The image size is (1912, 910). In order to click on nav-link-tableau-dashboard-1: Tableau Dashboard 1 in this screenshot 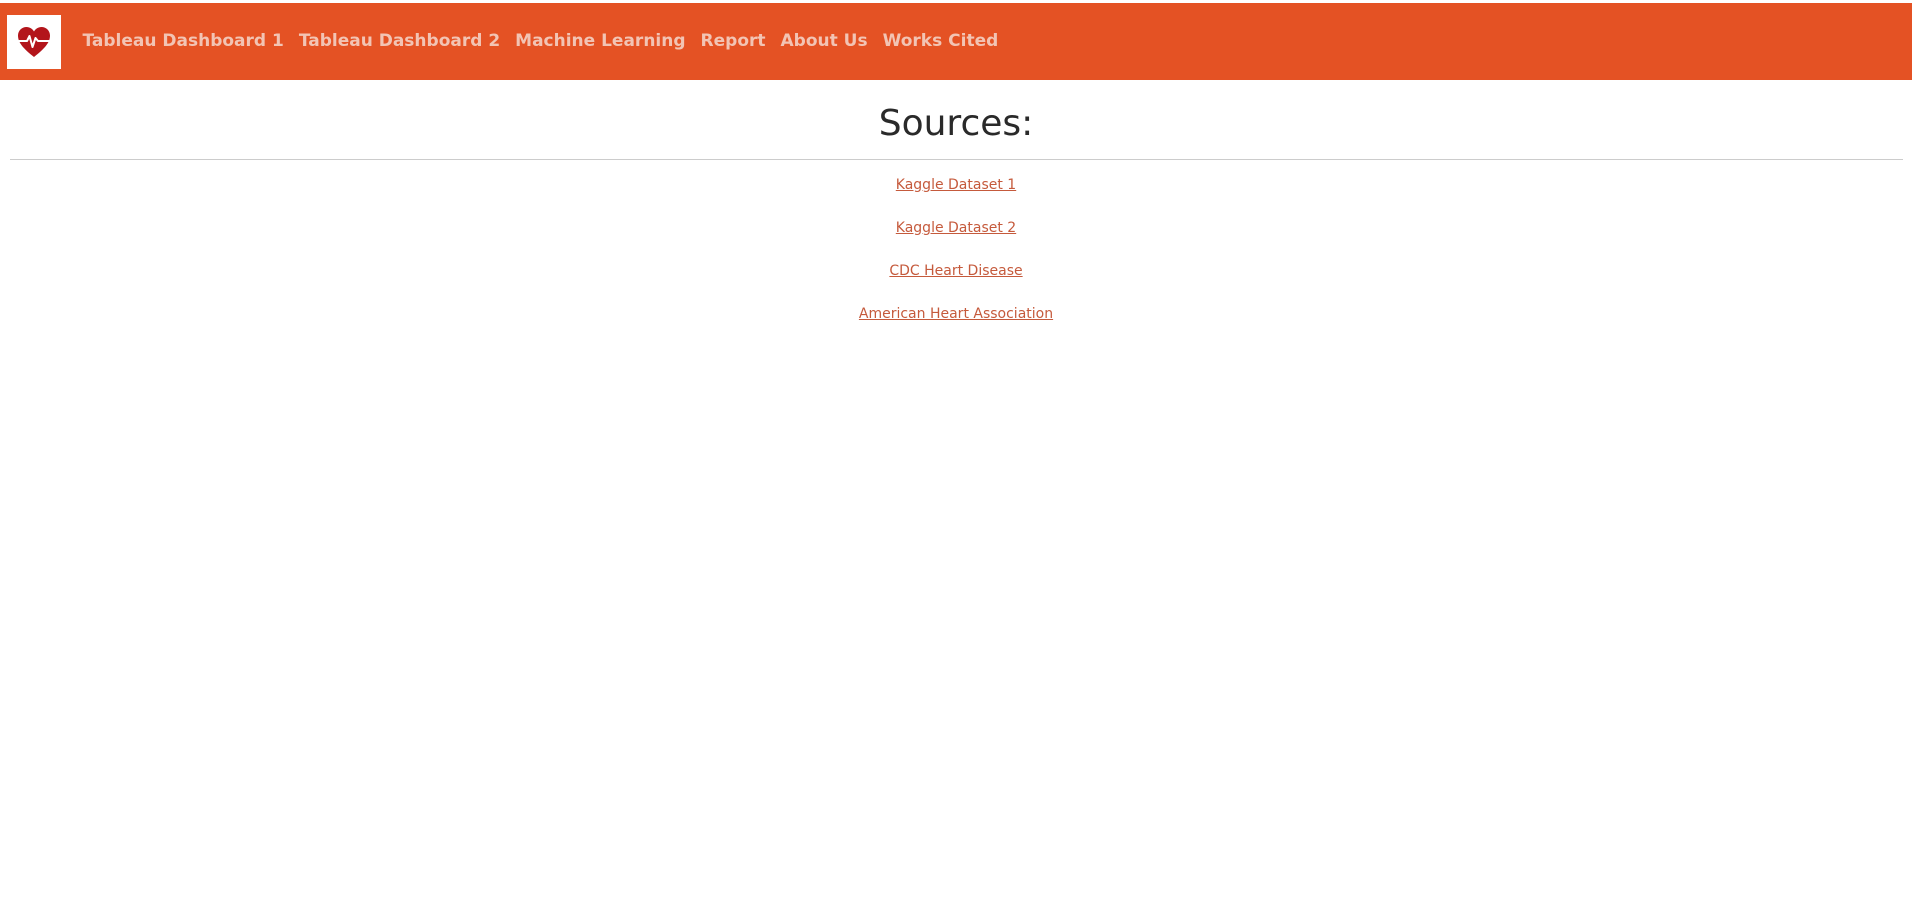, I will do `click(183, 41)`.